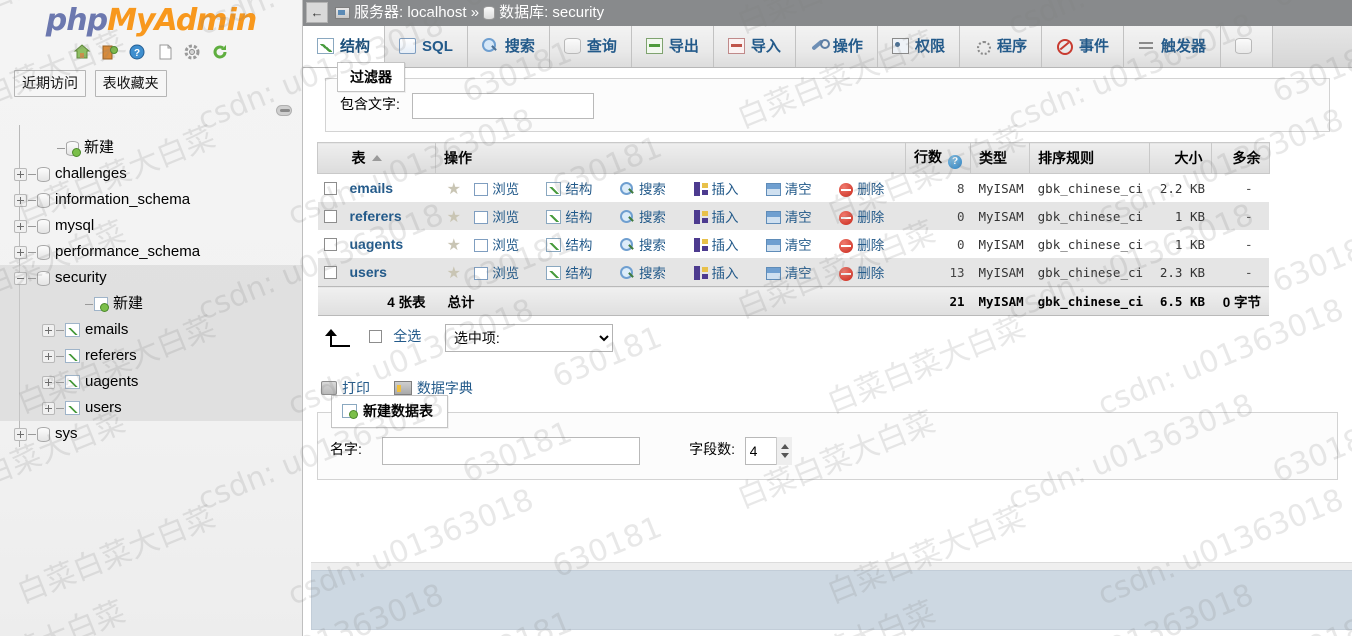 The image size is (1352, 636). Describe the element at coordinates (317, 12) in the screenshot. I see `collapse-sidebar-button: ←` at that location.